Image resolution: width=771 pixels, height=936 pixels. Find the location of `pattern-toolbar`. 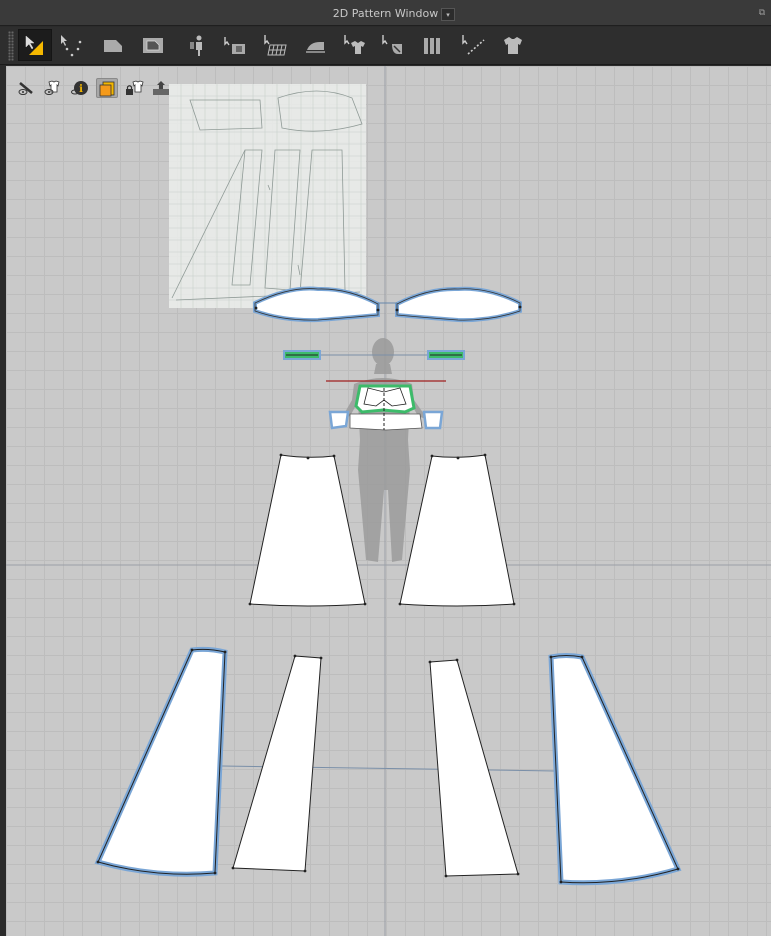

pattern-toolbar is located at coordinates (385, 46).